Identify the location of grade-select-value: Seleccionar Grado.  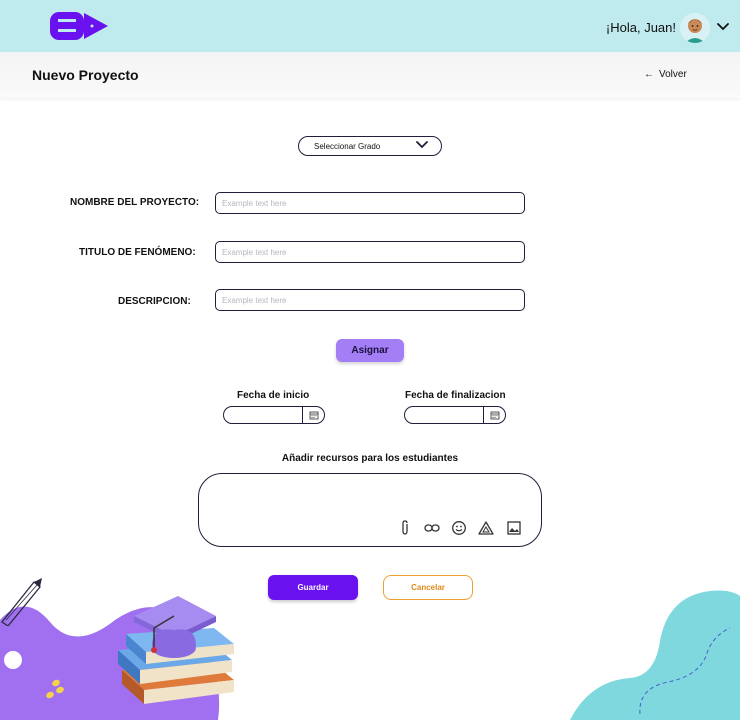
(347, 146).